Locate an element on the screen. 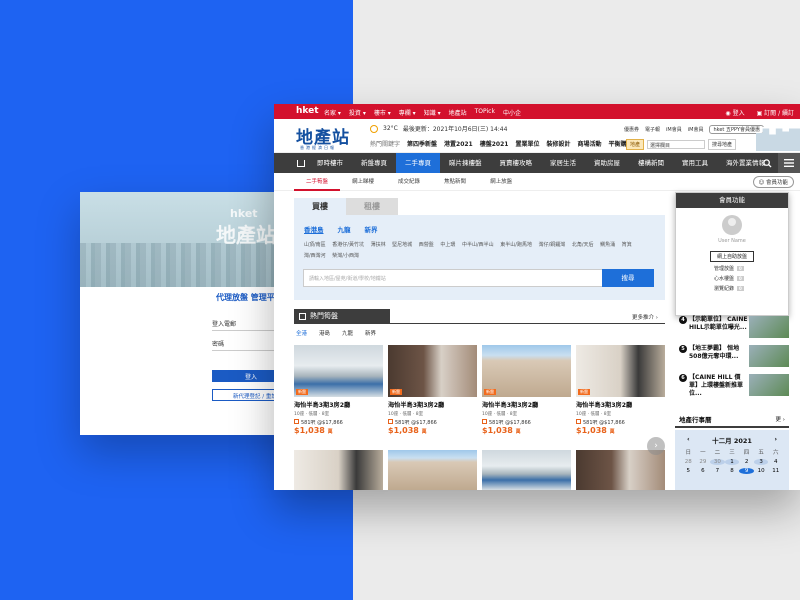 This screenshot has width=800, height=600. hot-keyword-link: 商場活動 is located at coordinates (589, 143).